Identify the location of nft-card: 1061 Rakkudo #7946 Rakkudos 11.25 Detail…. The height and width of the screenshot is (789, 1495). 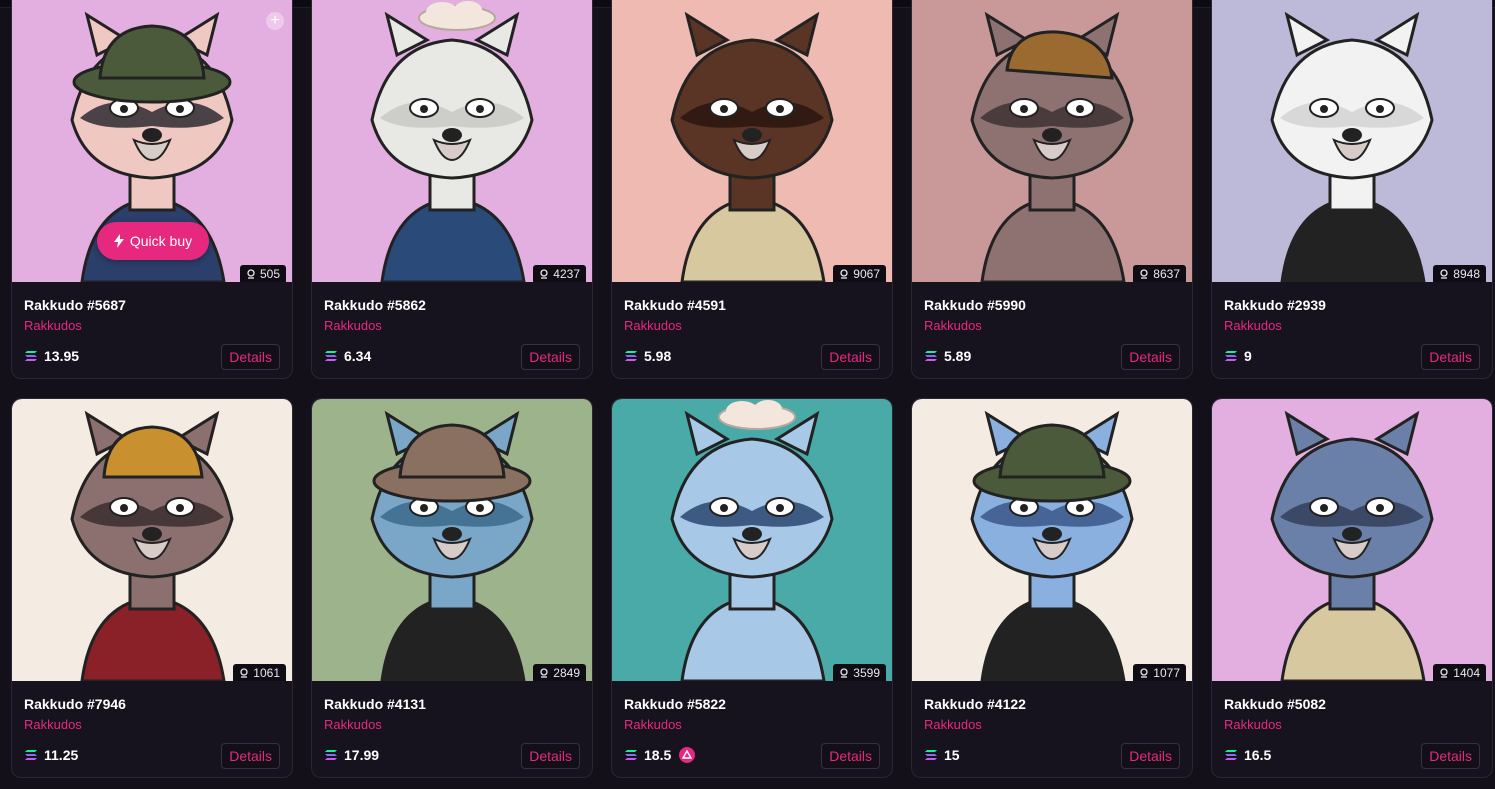
(152, 588).